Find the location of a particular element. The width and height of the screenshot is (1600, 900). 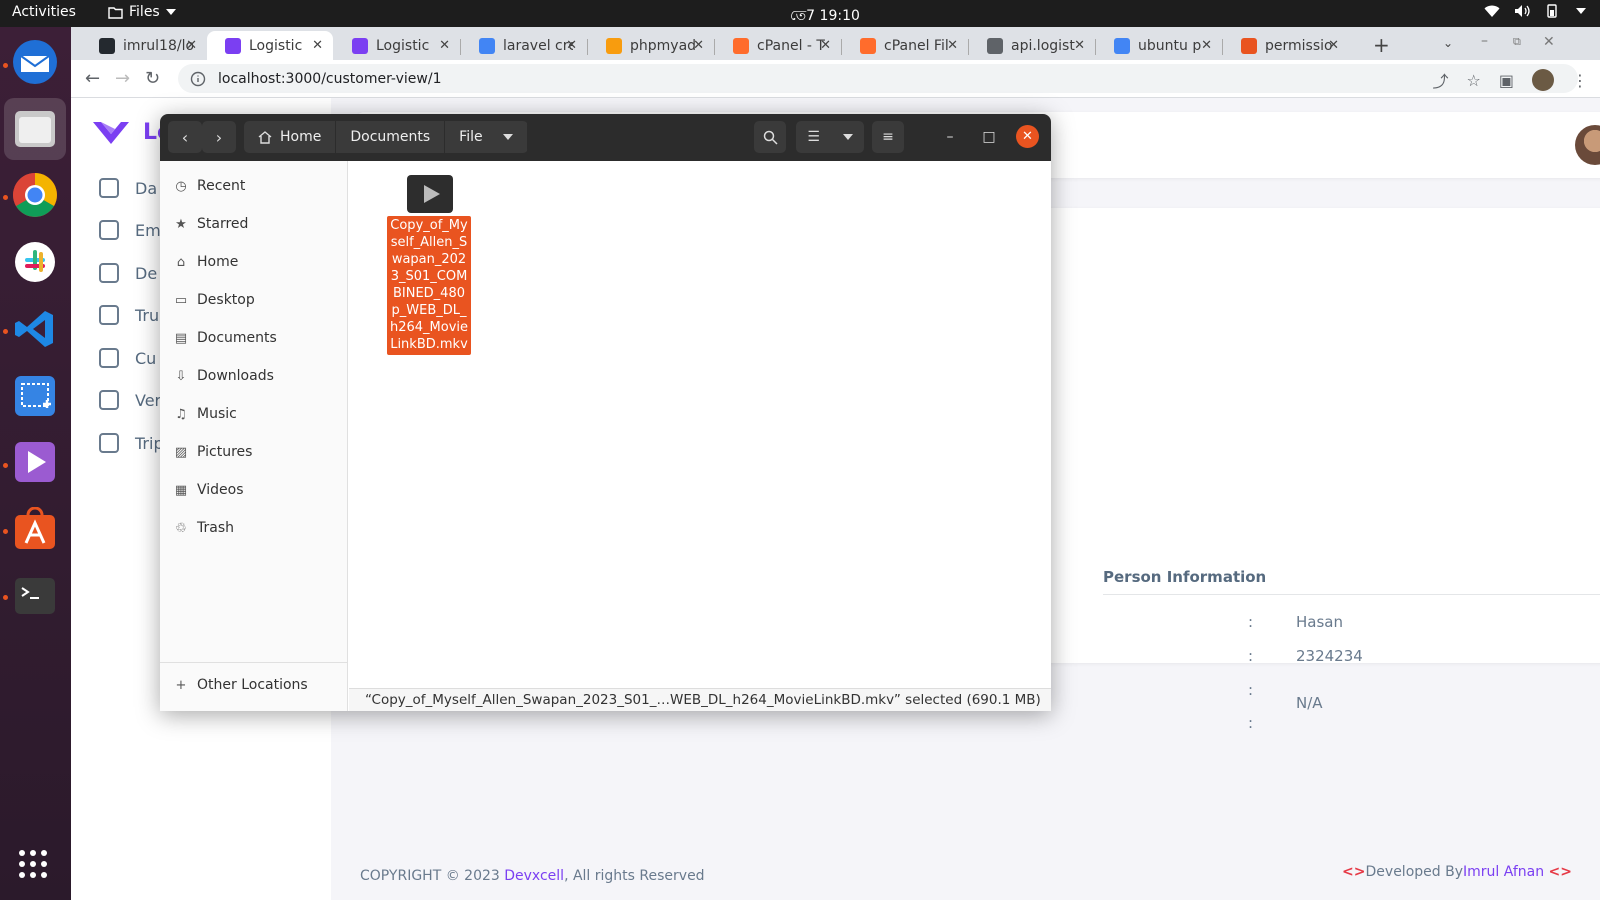

user-avatar is located at coordinates (1587, 145).